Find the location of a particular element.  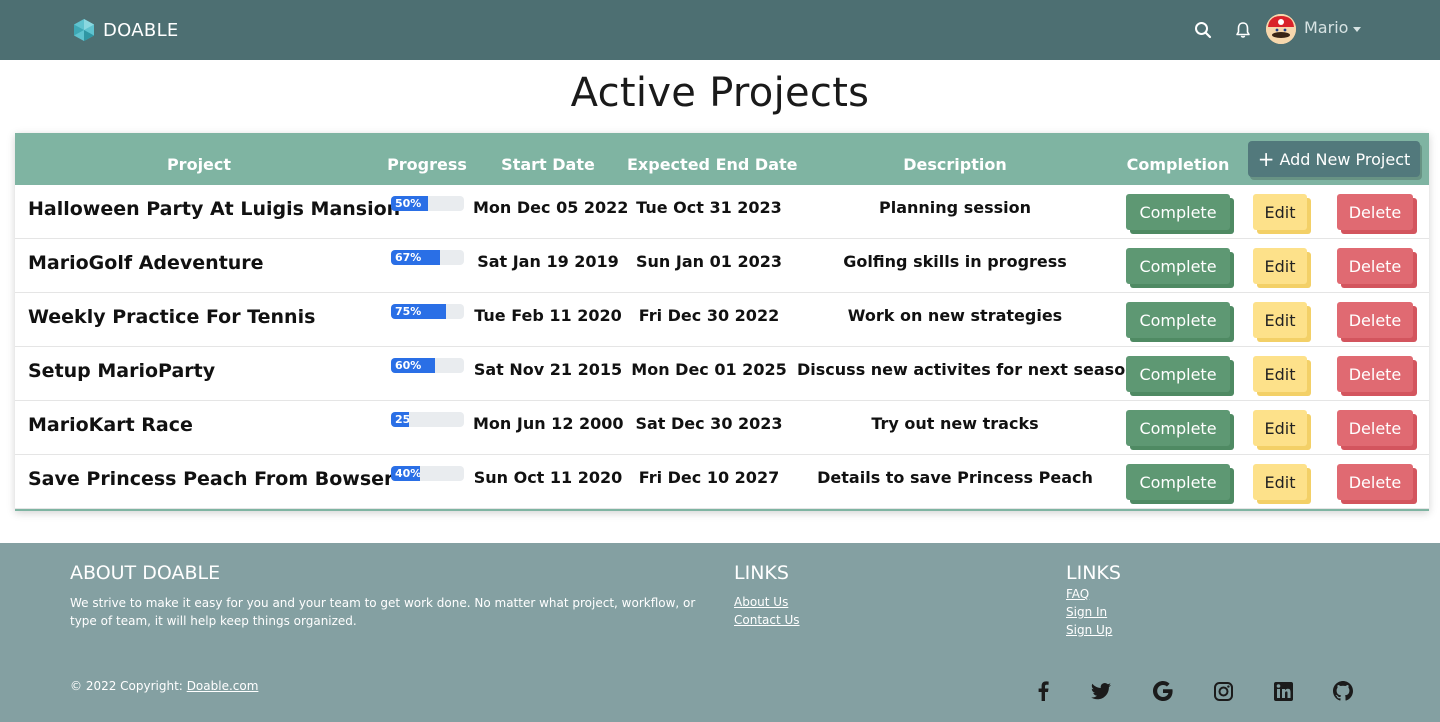

progress-bar: 75% is located at coordinates (427, 311).